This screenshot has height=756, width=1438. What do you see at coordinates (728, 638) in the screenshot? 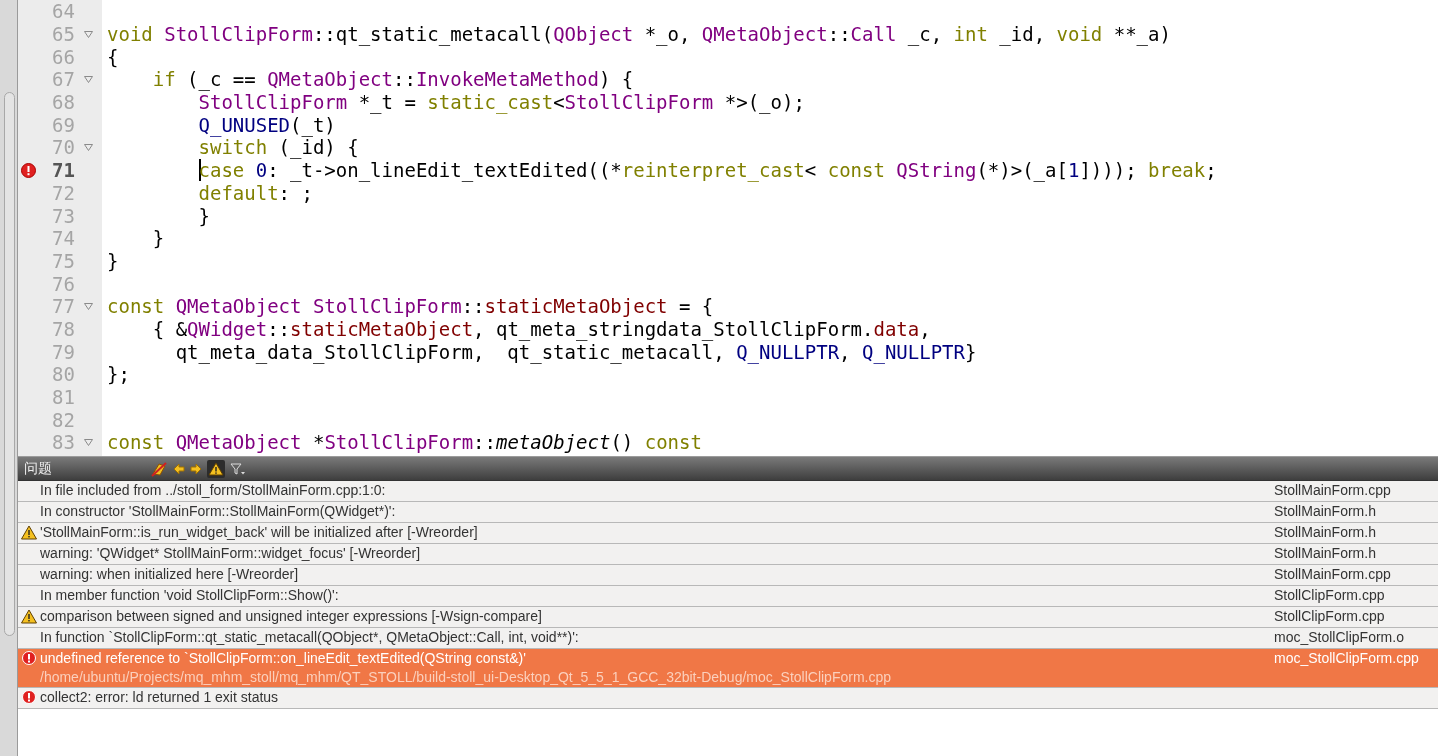
I see `problem-row: In function `StollClipForm::qt_static_metacall(QObject*, QMetaObject::Call, int, void**)': moc_StollClipForm.o` at bounding box center [728, 638].